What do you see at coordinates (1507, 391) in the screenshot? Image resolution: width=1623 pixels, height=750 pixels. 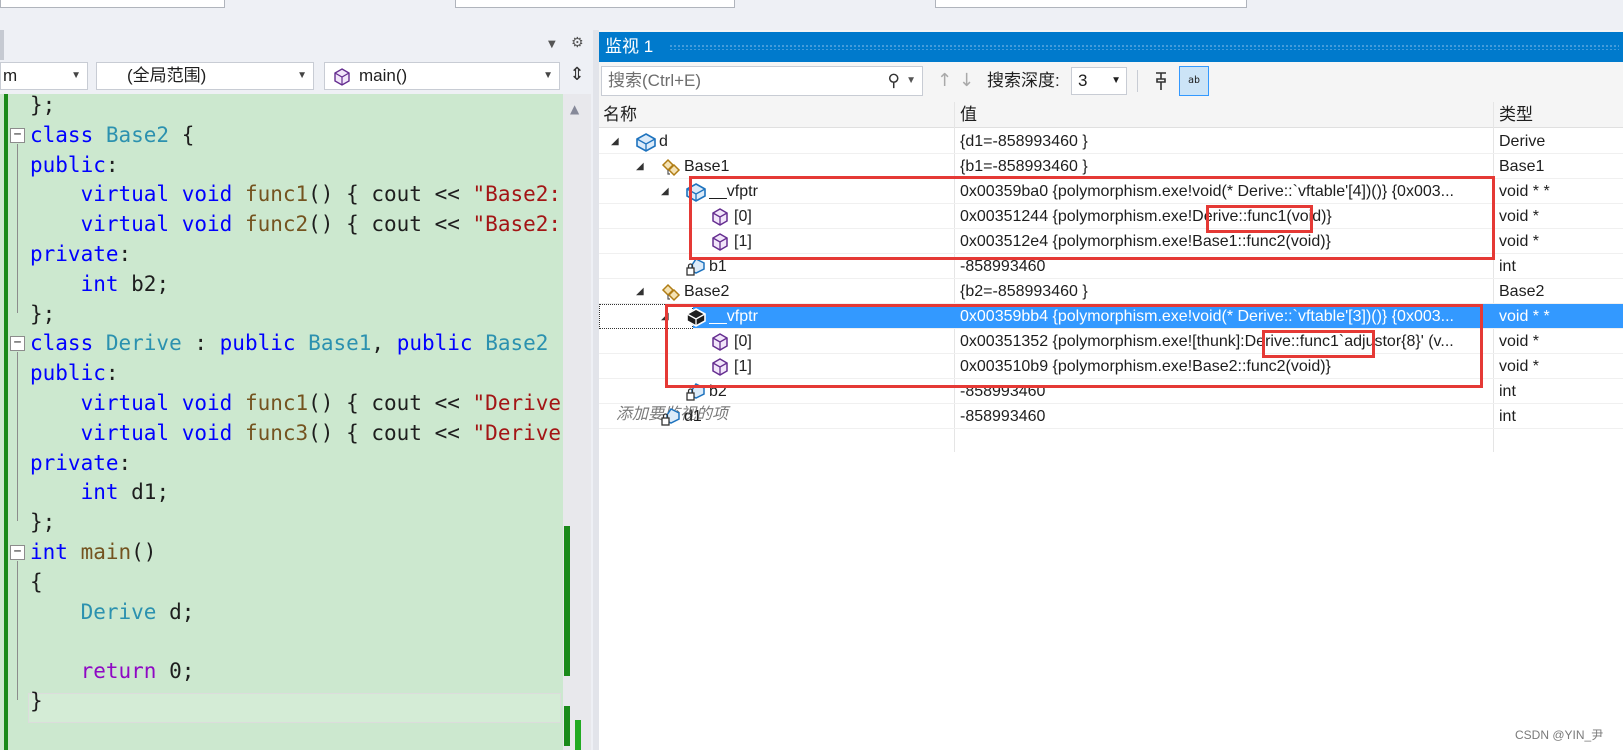 I see `watch-cell-type: int` at bounding box center [1507, 391].